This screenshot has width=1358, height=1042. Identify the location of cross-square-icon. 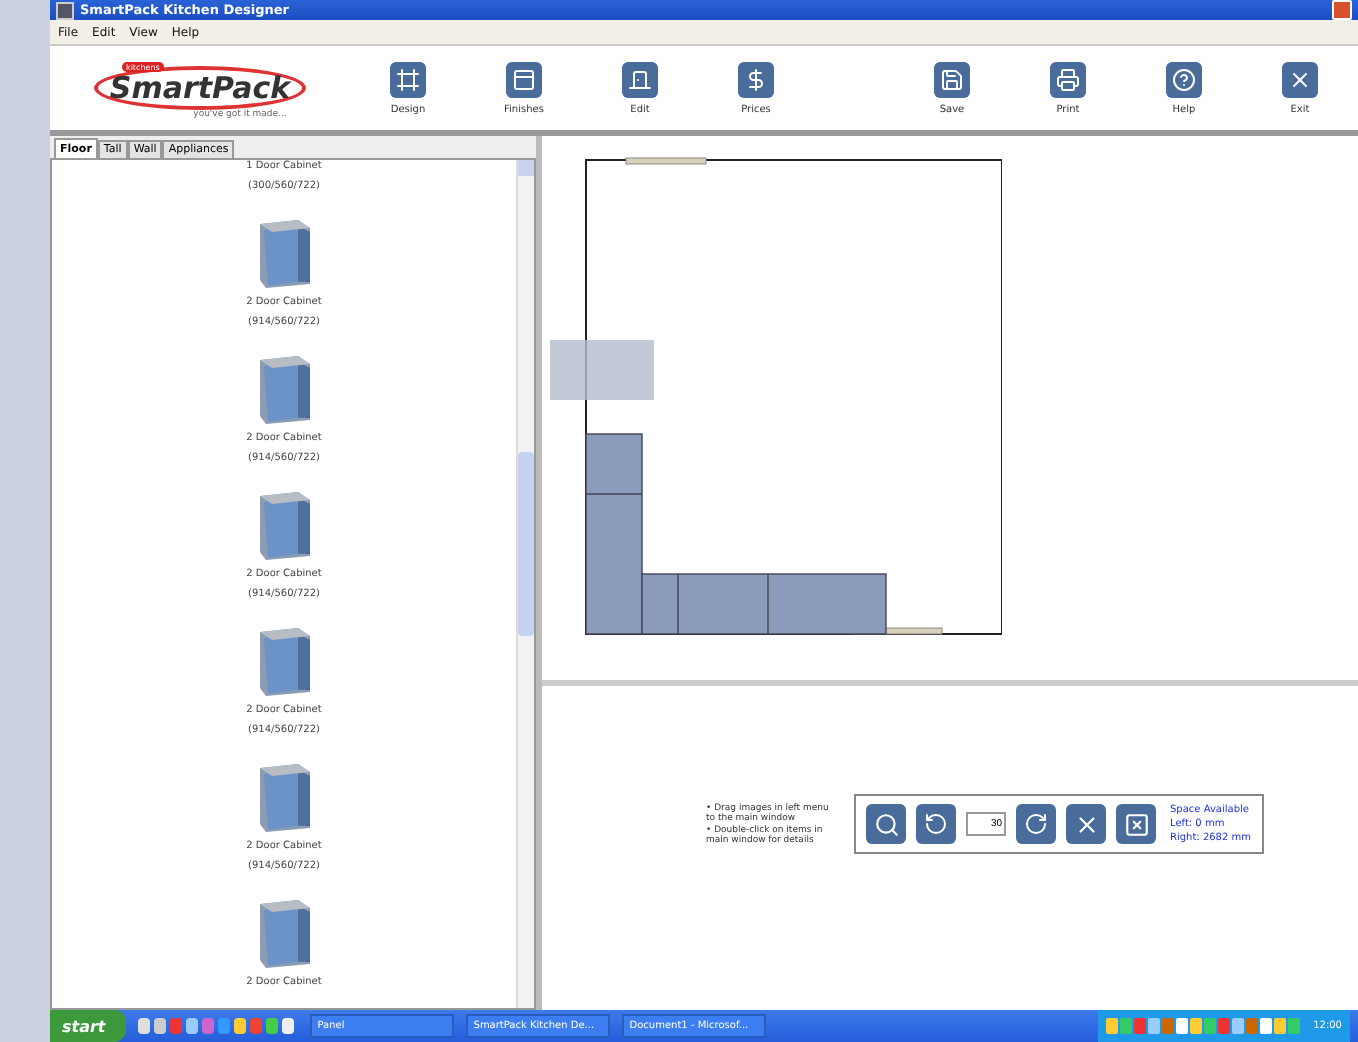
(1136, 824).